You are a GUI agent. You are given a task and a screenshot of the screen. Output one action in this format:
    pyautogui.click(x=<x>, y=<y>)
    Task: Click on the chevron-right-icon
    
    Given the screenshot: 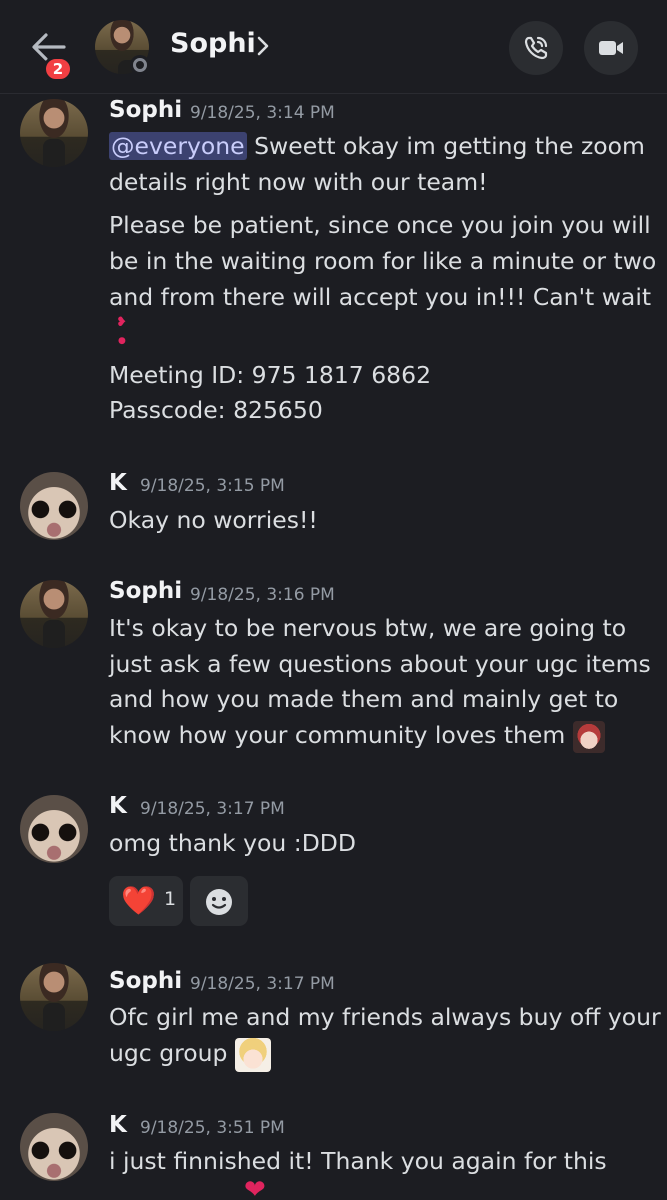 What is the action you would take?
    pyautogui.click(x=263, y=46)
    